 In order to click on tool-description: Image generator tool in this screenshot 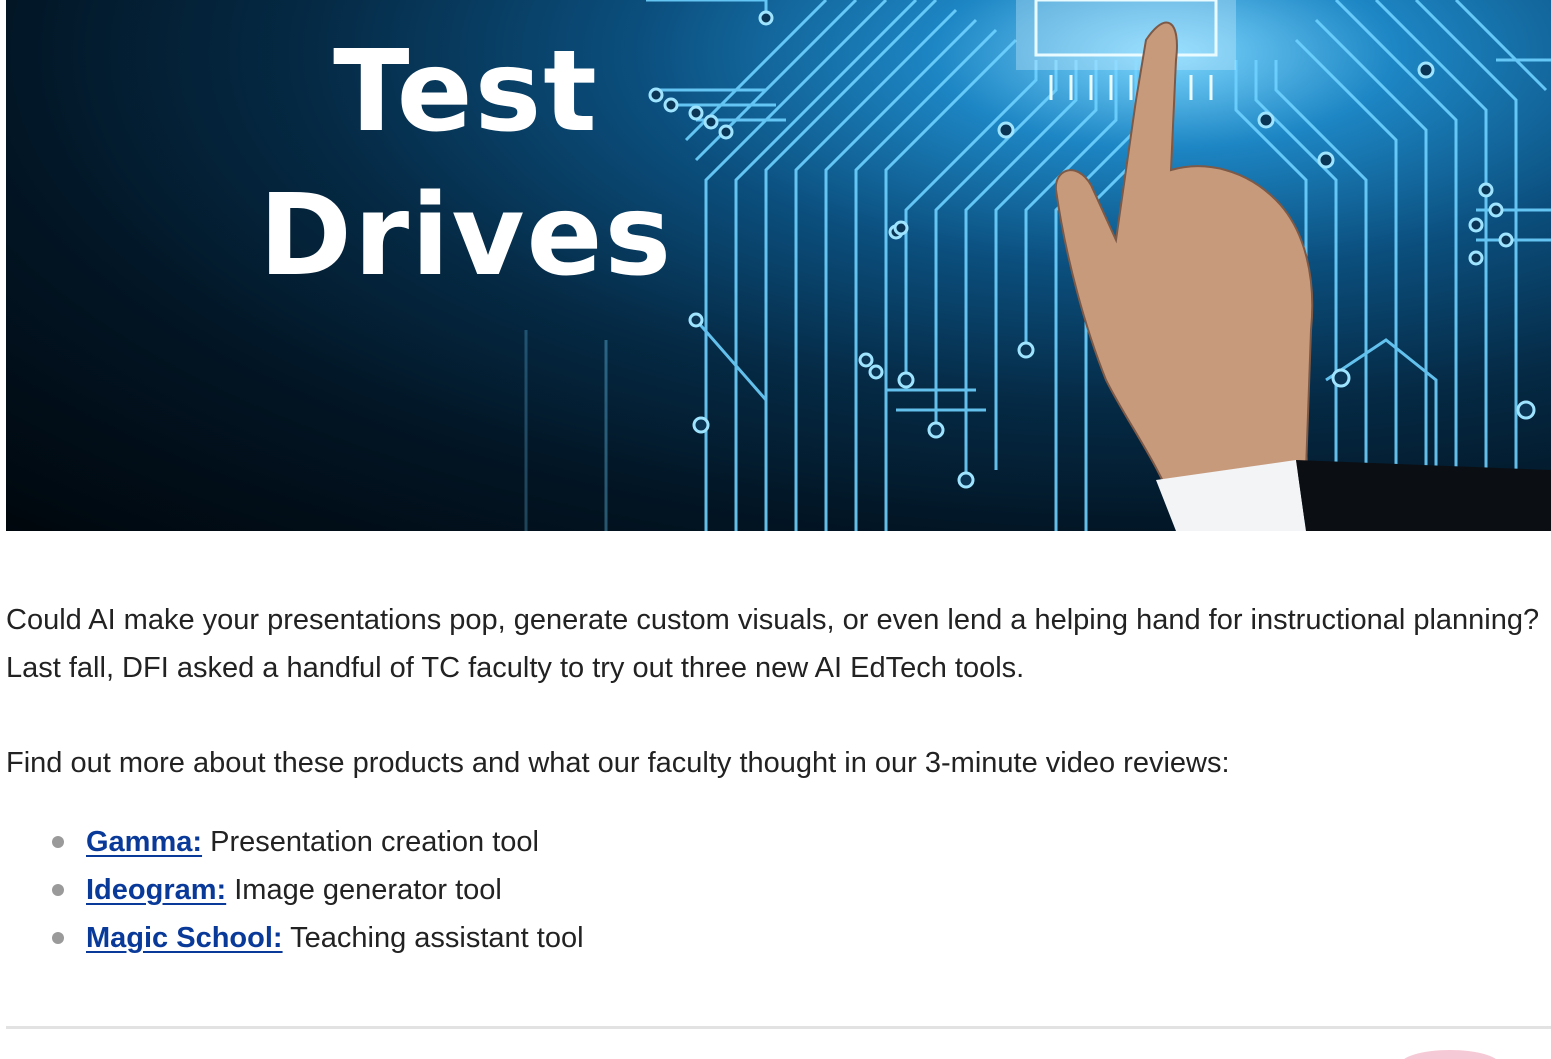, I will do `click(368, 890)`.